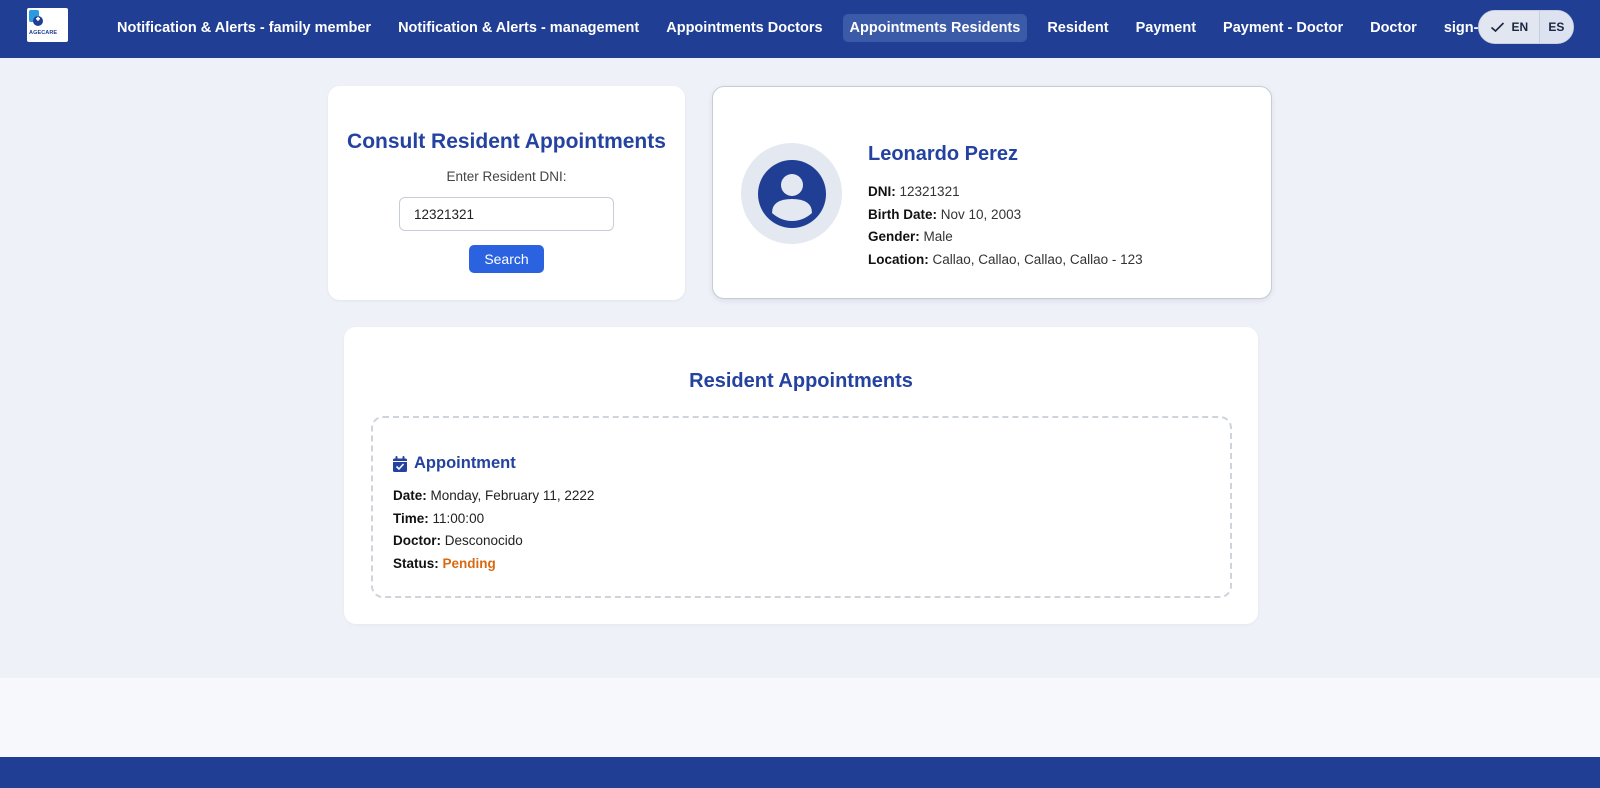  I want to click on agecare-logo: AGECARE, so click(47, 25).